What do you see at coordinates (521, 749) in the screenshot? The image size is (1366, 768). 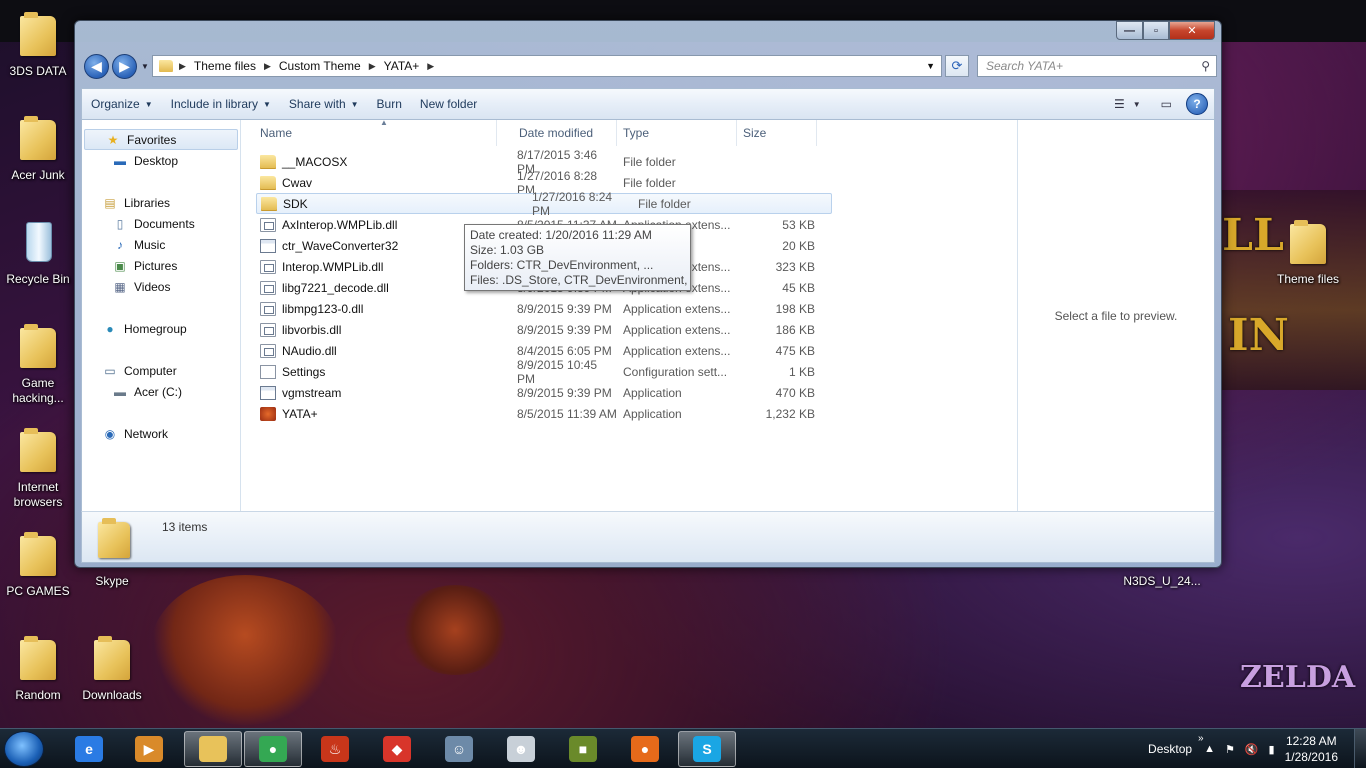 I see `taskbar-app-button: ☻` at bounding box center [521, 749].